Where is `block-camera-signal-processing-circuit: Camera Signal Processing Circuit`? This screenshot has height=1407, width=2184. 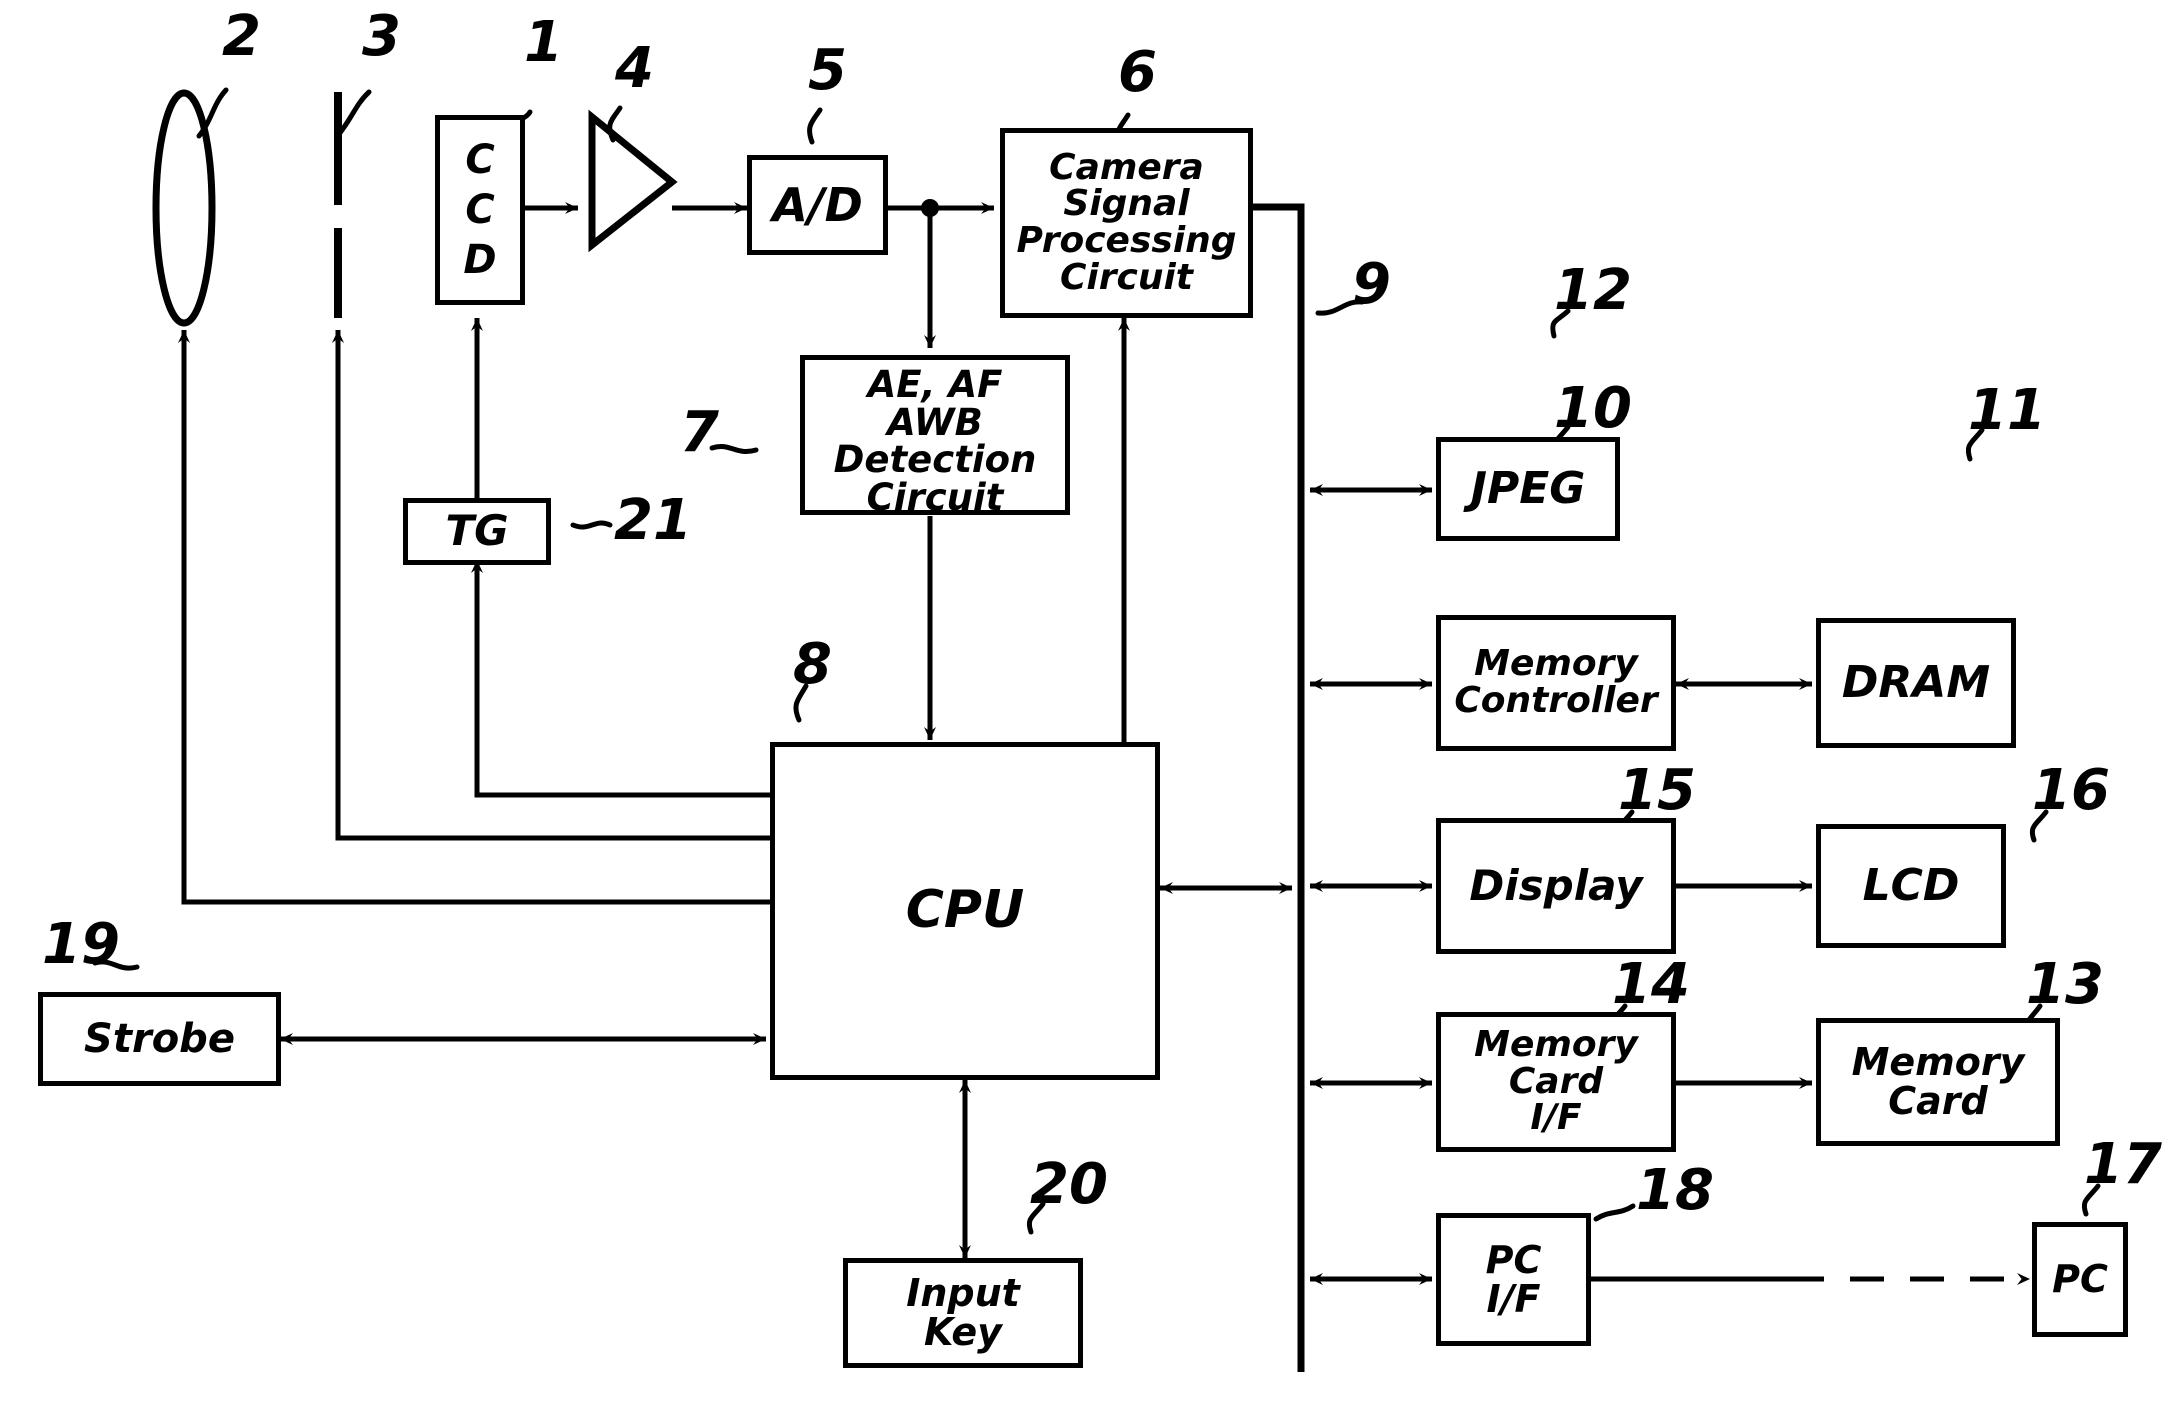
block-camera-signal-processing-circuit: Camera Signal Processing Circuit is located at coordinates (1126, 223).